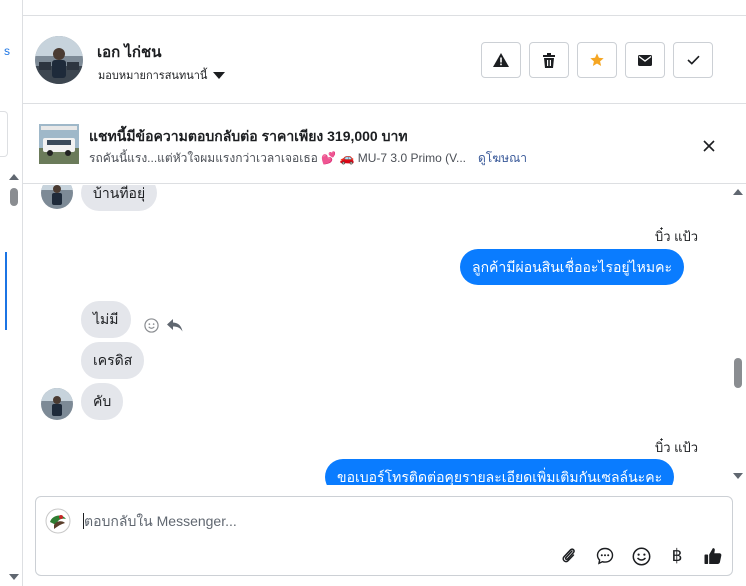 This screenshot has width=746, height=586. I want to click on delete-button, so click(549, 60).